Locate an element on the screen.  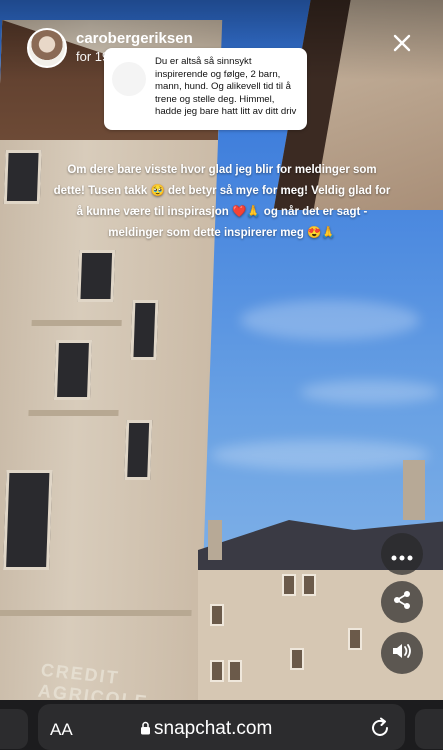
close-button is located at coordinates (402, 44).